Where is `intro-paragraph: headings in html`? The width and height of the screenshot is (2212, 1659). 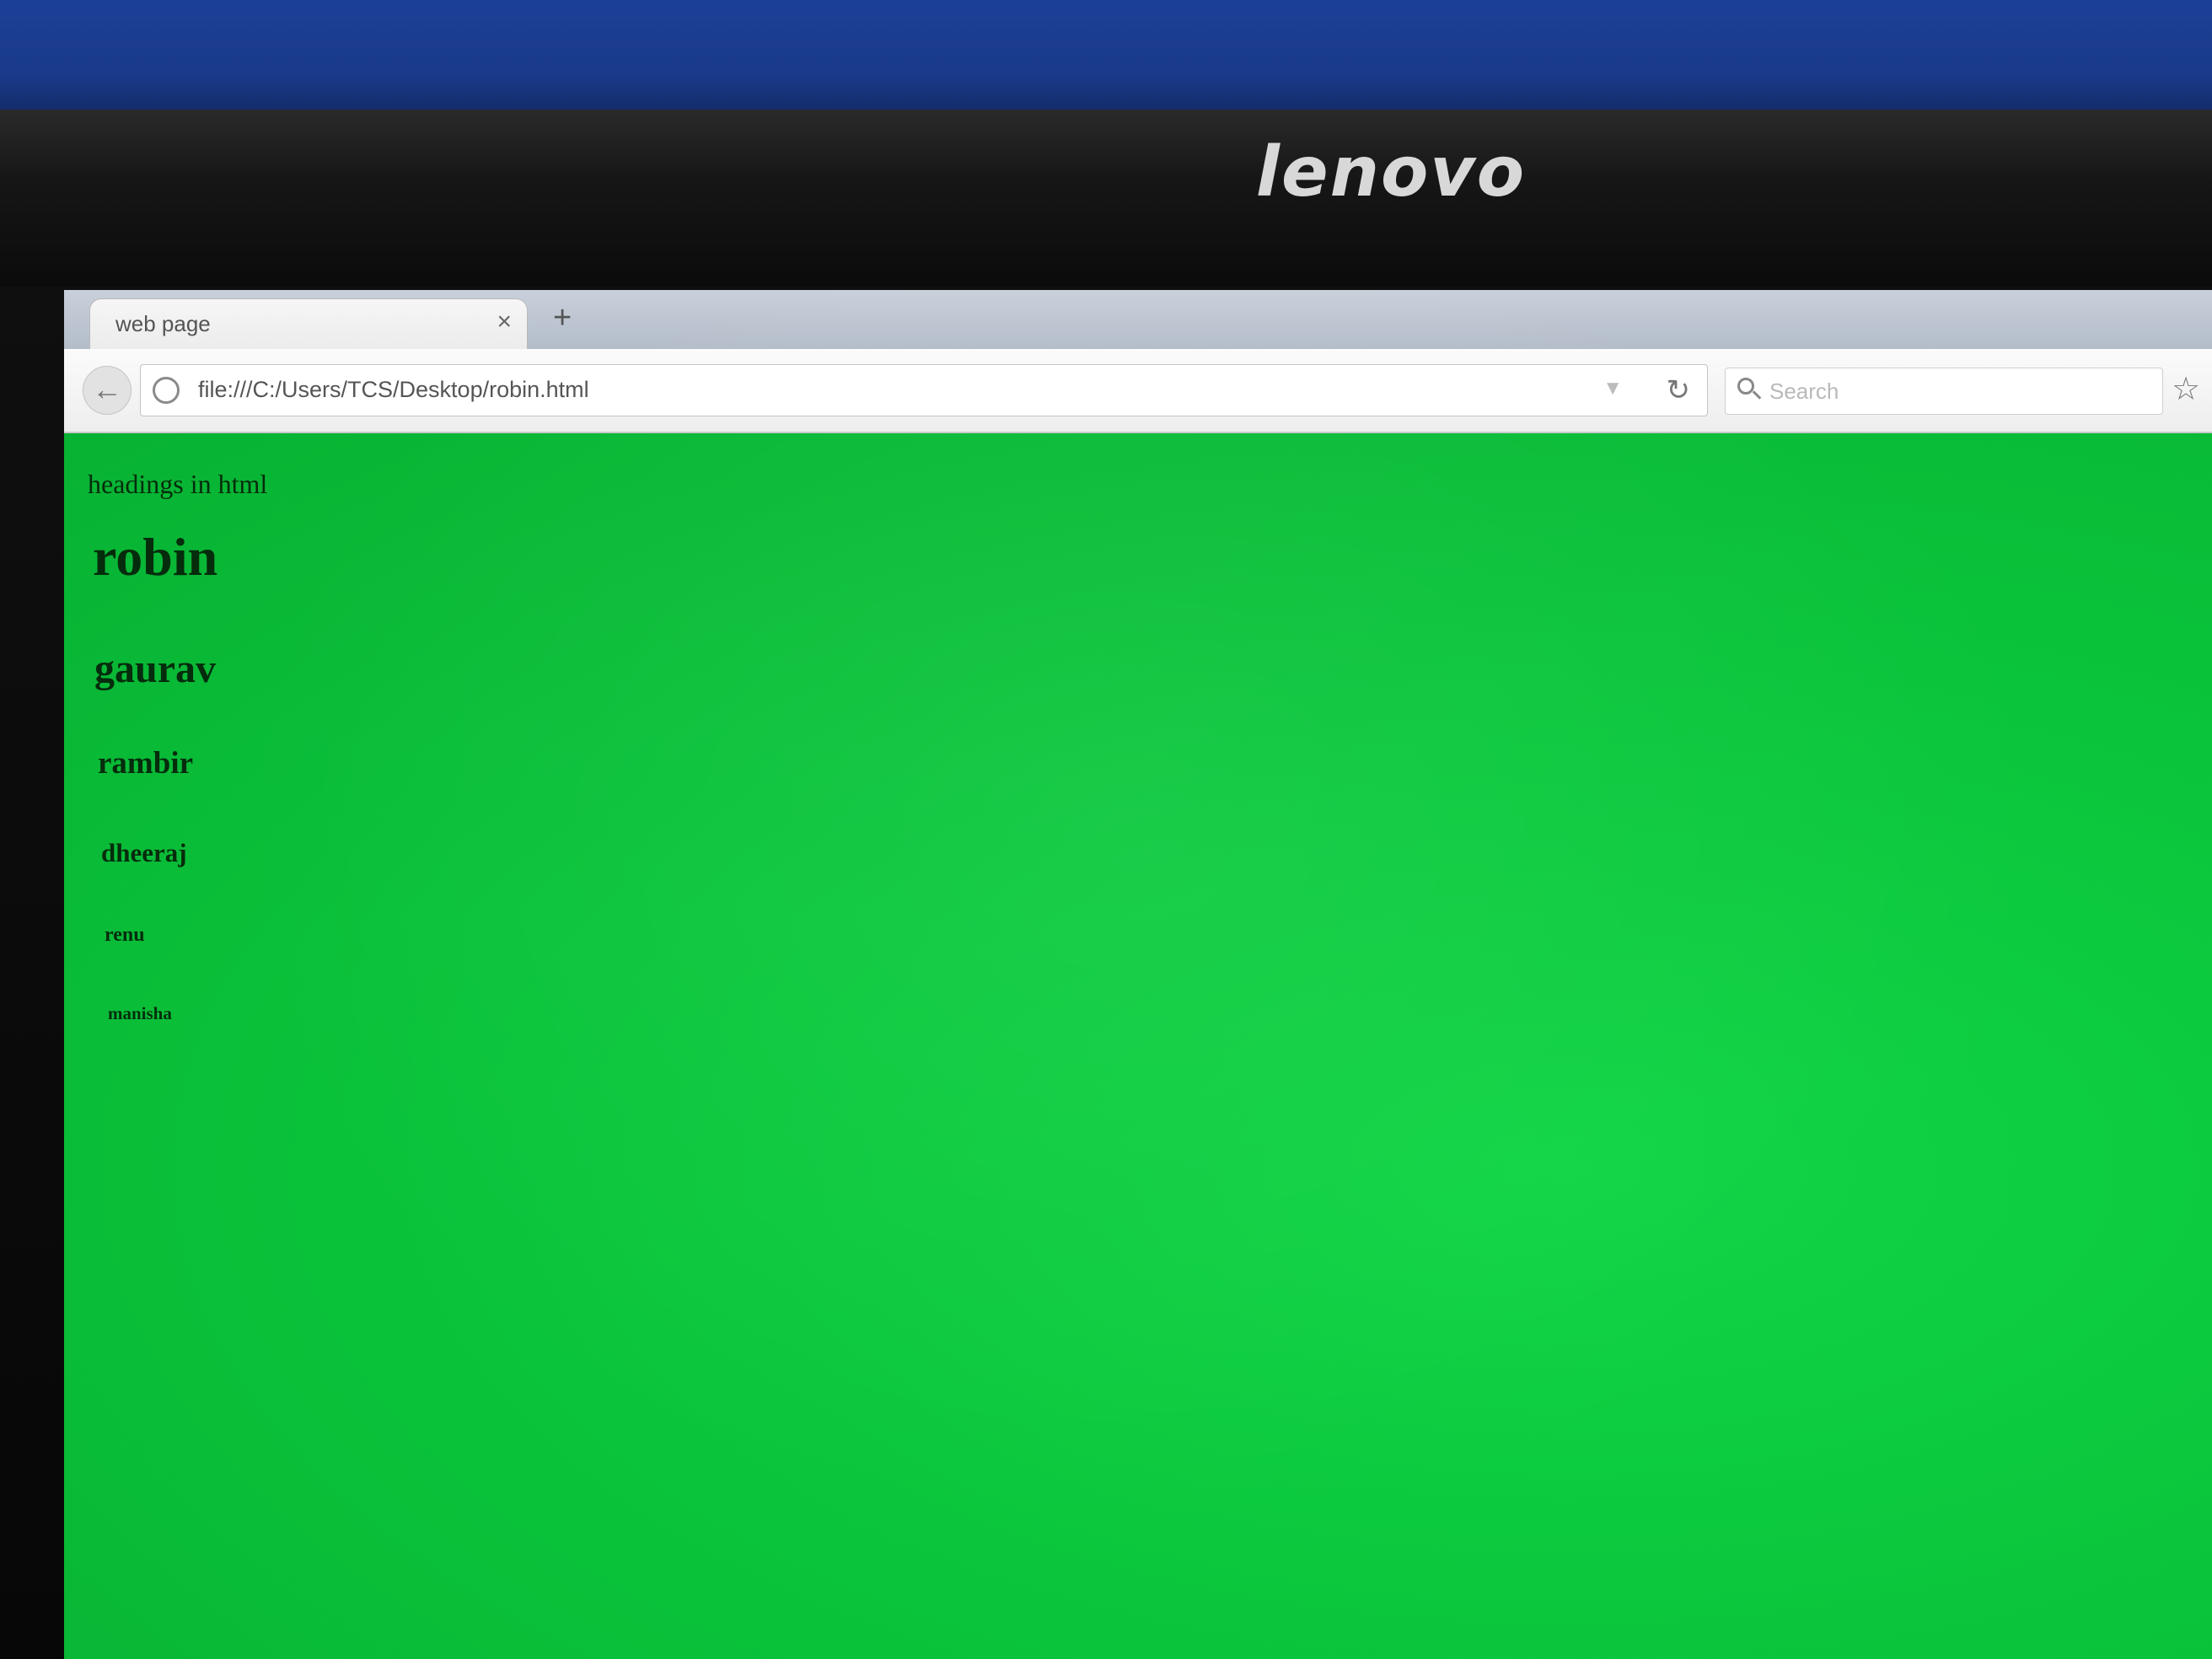
intro-paragraph: headings in html is located at coordinates (178, 484).